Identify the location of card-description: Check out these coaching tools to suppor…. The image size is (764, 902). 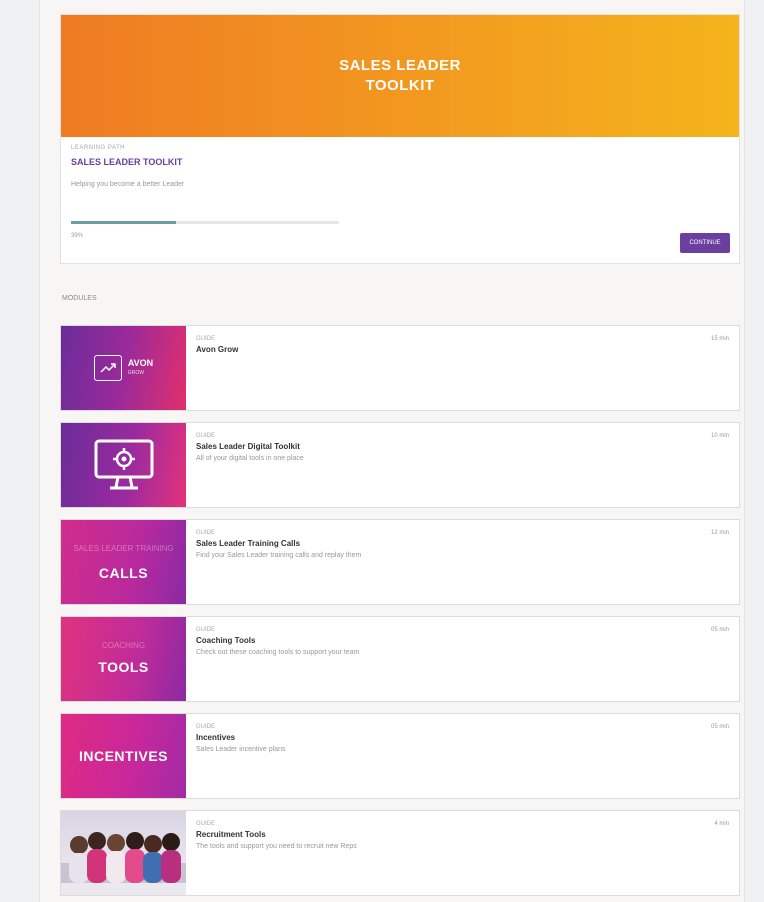
(278, 652).